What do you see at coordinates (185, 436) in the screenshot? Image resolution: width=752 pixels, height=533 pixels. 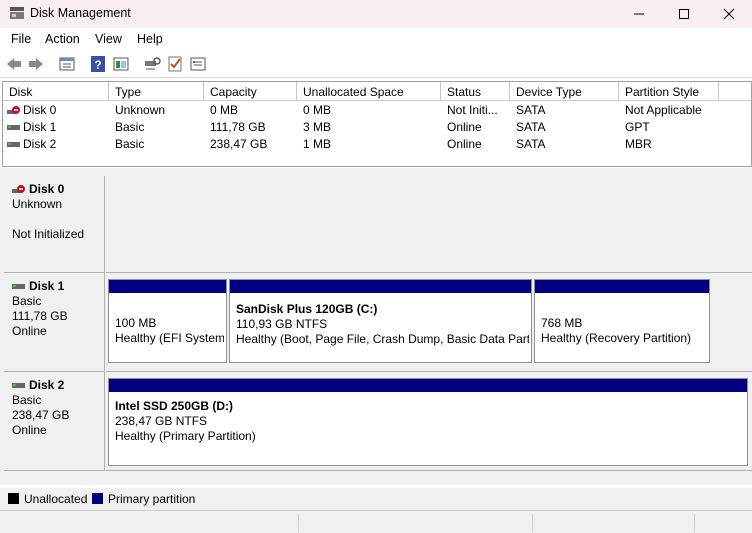 I see `partition-status: Healthy (Primary Partition)` at bounding box center [185, 436].